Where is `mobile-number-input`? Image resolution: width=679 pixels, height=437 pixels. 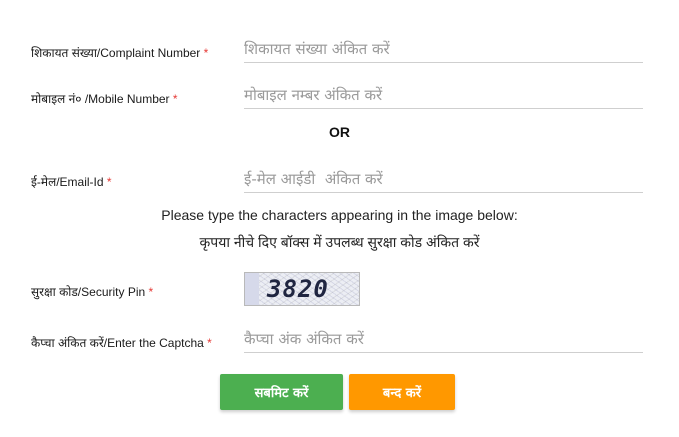 mobile-number-input is located at coordinates (443, 95).